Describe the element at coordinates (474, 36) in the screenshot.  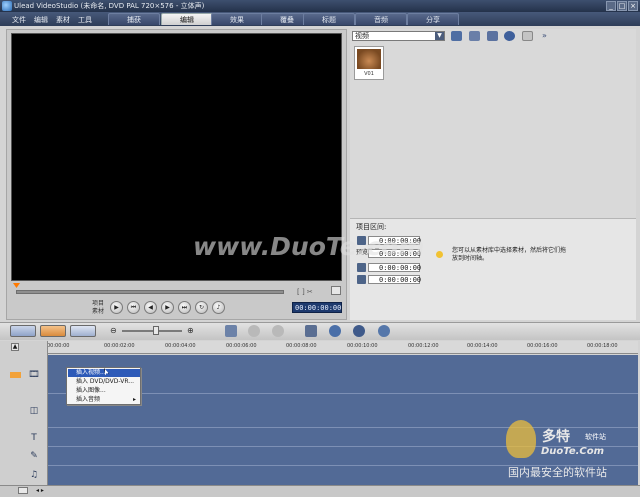
I see `import-icon` at that location.